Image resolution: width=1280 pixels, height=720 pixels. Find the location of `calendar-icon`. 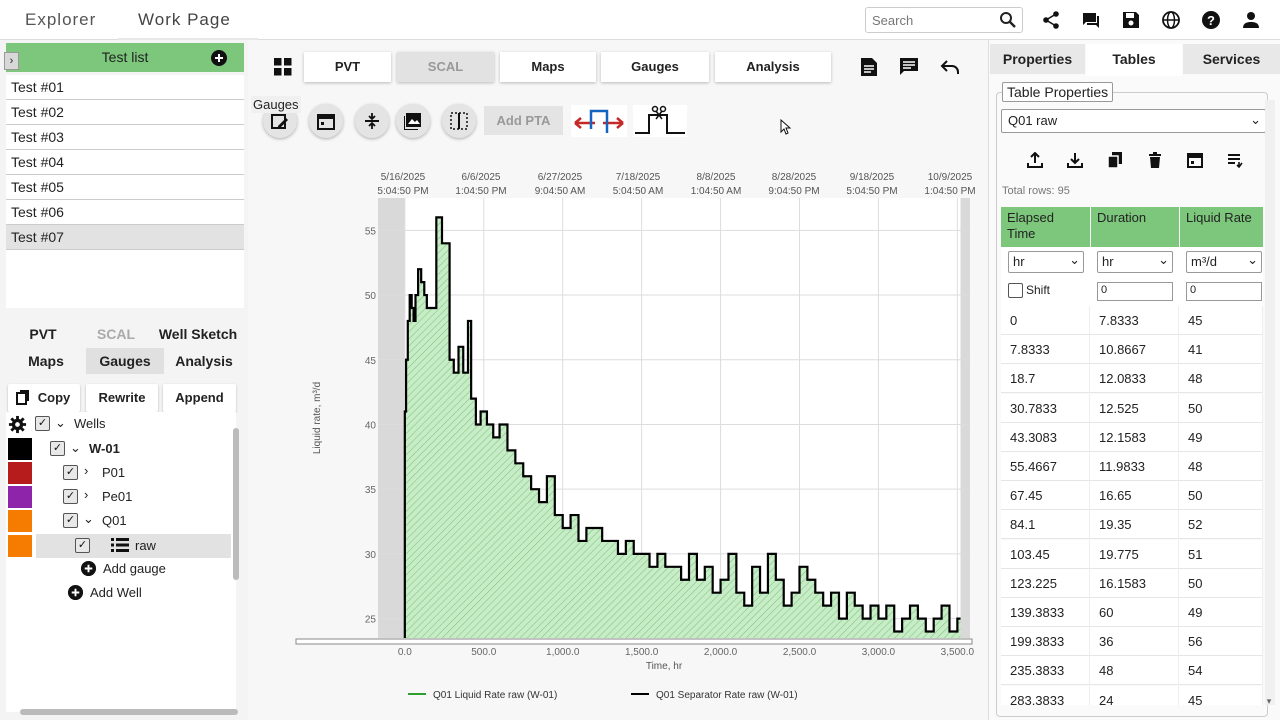

calendar-icon is located at coordinates (1195, 160).